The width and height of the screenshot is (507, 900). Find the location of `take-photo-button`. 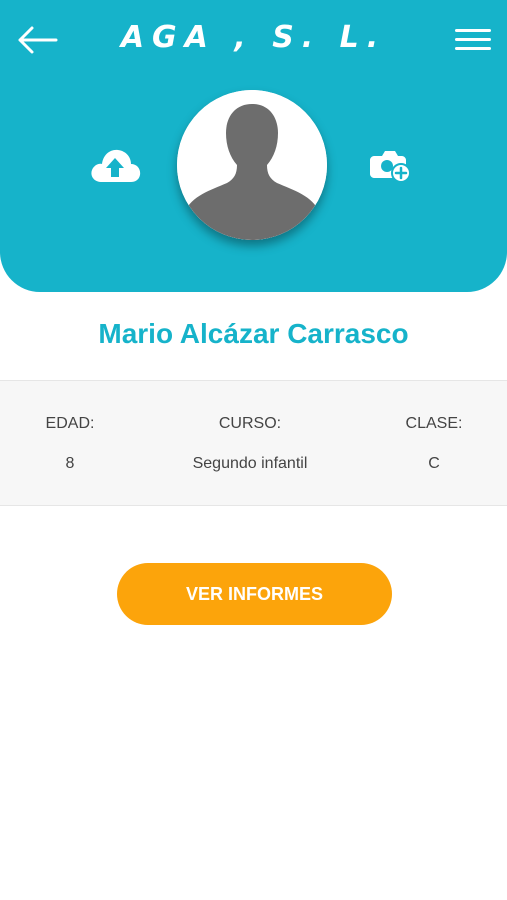

take-photo-button is located at coordinates (392, 166).